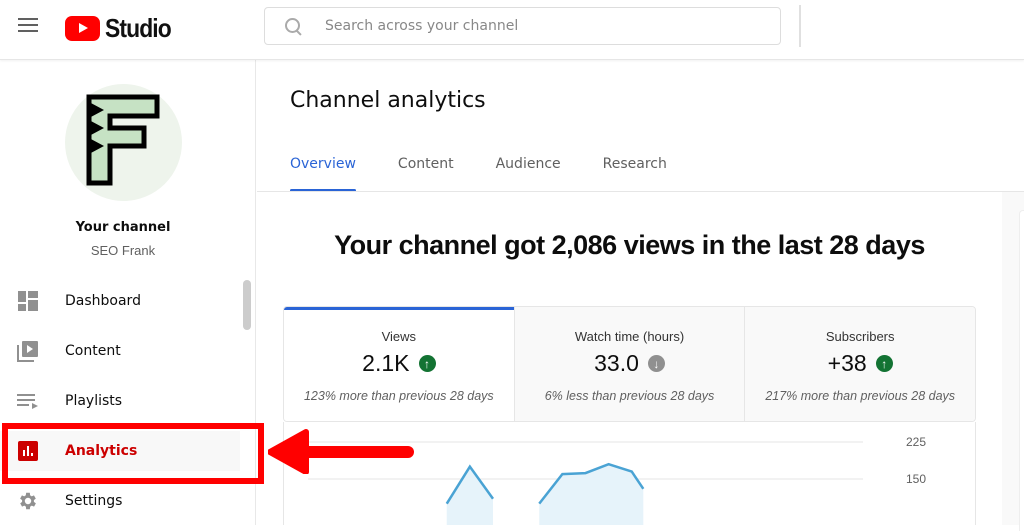 Image resolution: width=1024 pixels, height=531 pixels. I want to click on sidebar-item-content: Content, so click(120, 351).